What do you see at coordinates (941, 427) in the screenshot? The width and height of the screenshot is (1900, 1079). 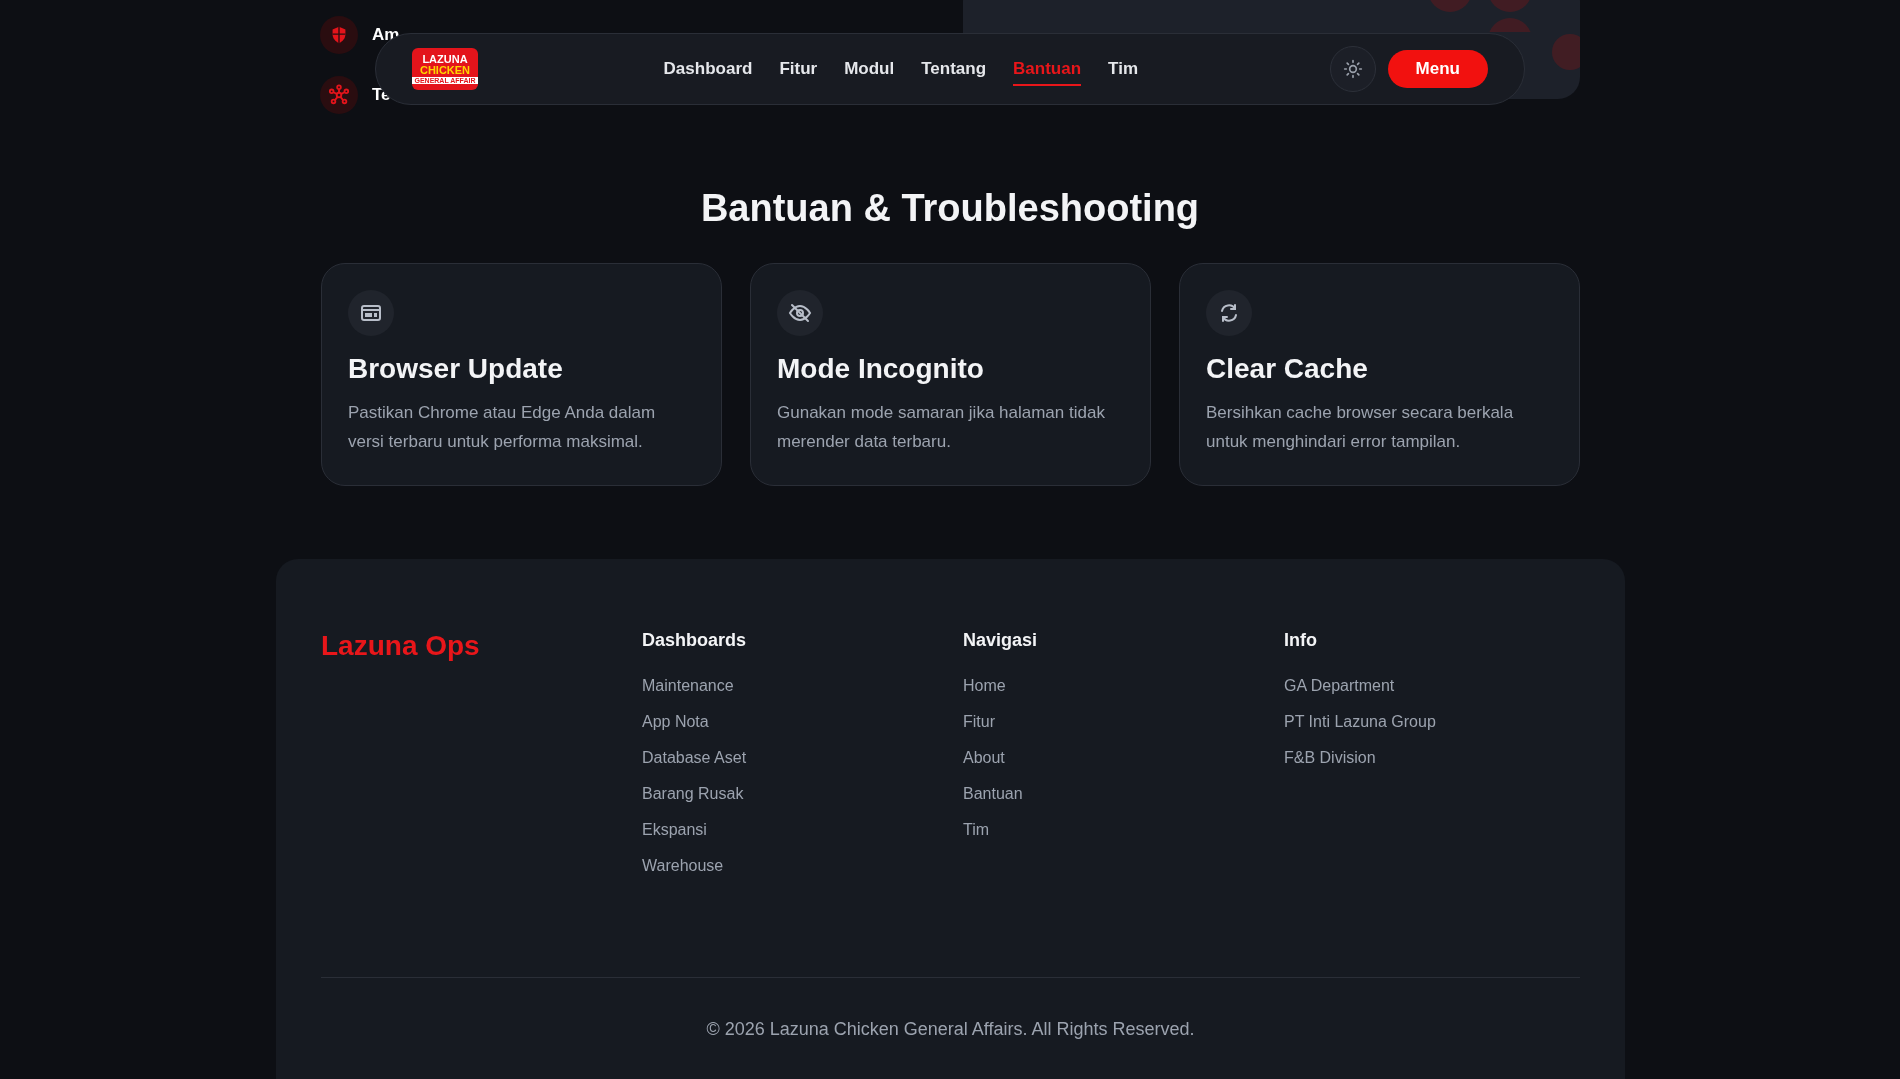 I see `card-description: Gunakan mode samaran jika halaman tidak merender data terbaru.` at bounding box center [941, 427].